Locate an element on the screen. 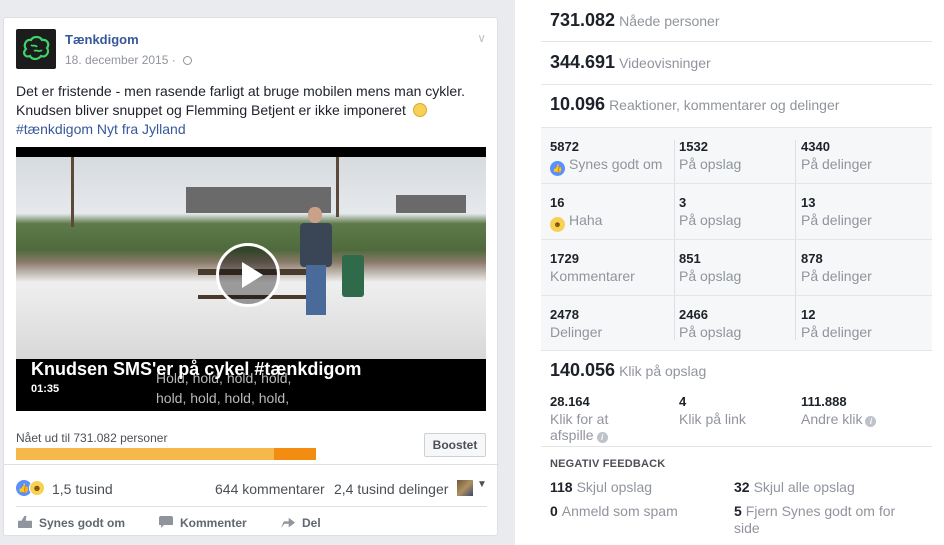 This screenshot has height=545, width=944. globe-icon is located at coordinates (188, 60).